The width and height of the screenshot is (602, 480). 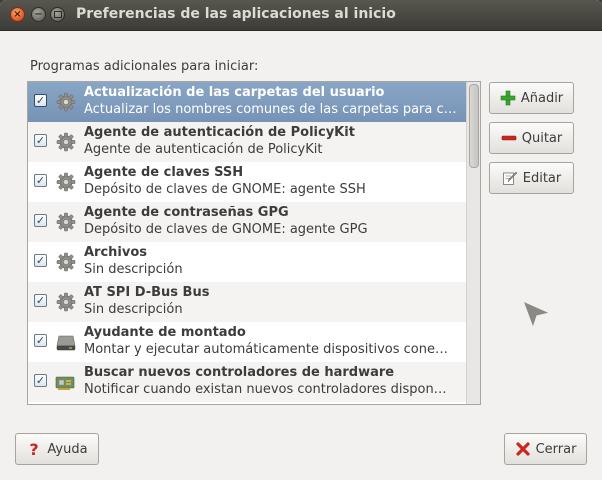 I want to click on help-button-label: Ayuda, so click(x=67, y=449).